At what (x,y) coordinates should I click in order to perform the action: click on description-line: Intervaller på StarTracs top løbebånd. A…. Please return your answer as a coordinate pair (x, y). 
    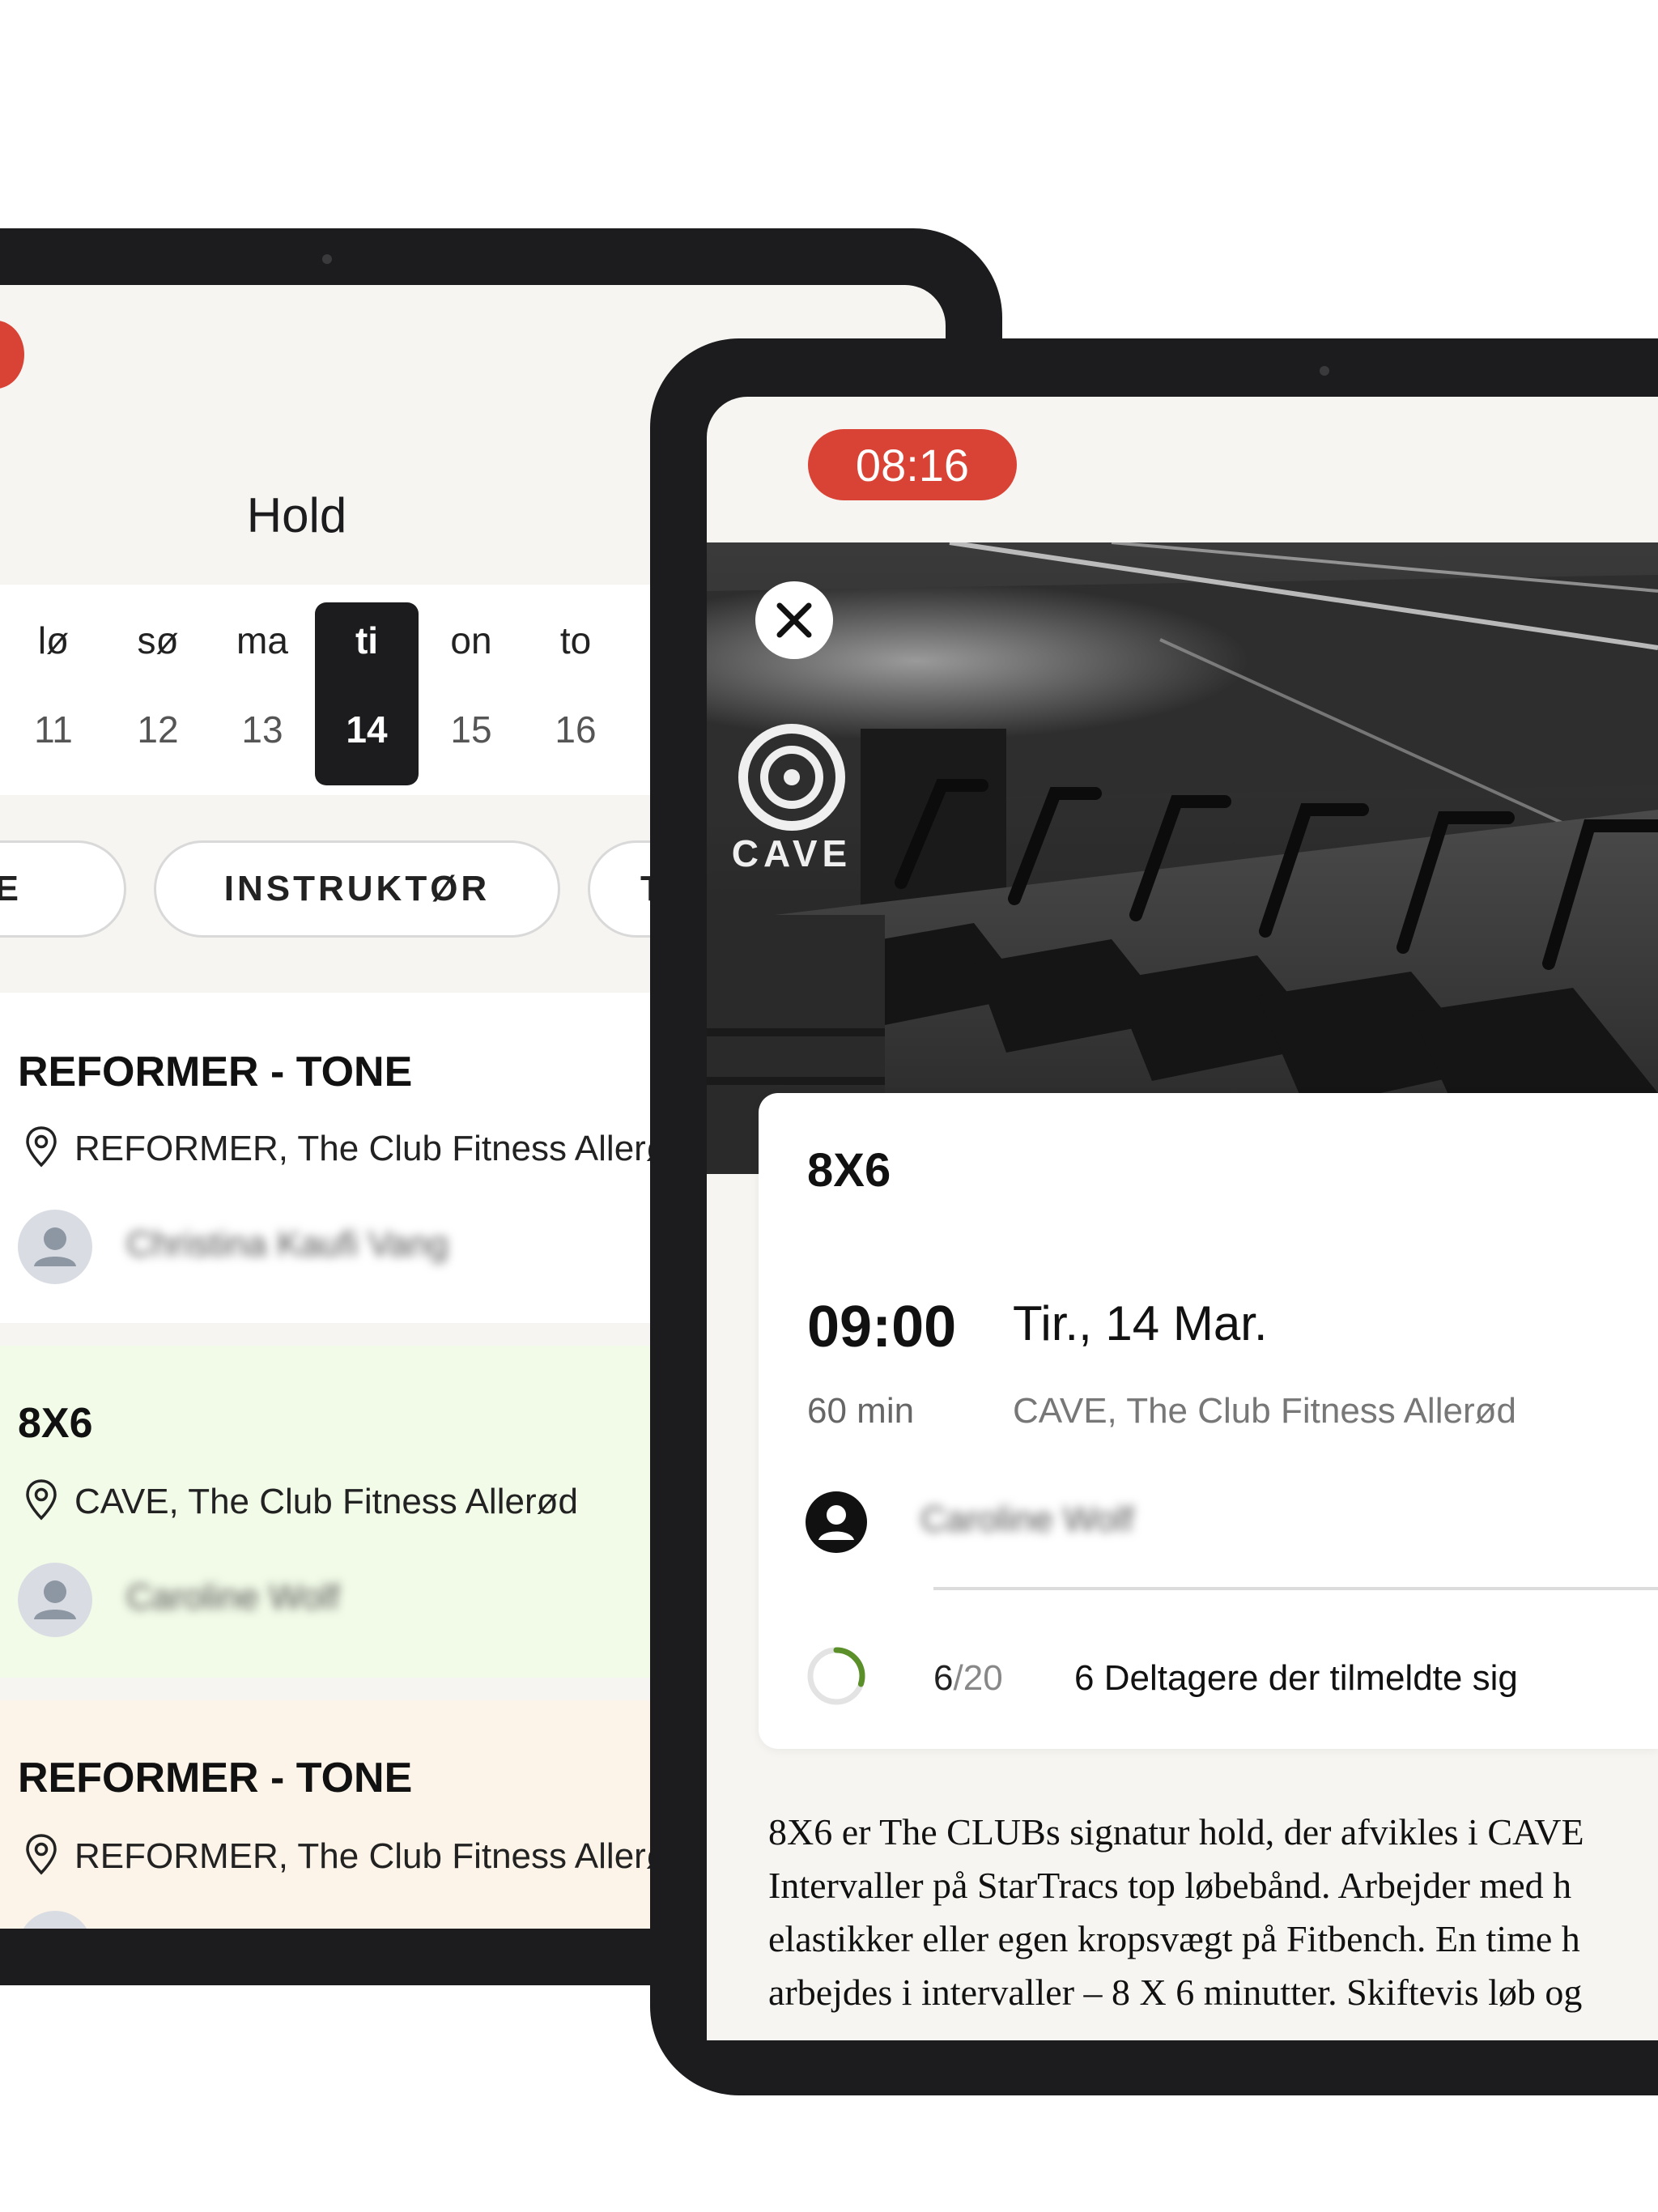
    Looking at the image, I should click on (1170, 1886).